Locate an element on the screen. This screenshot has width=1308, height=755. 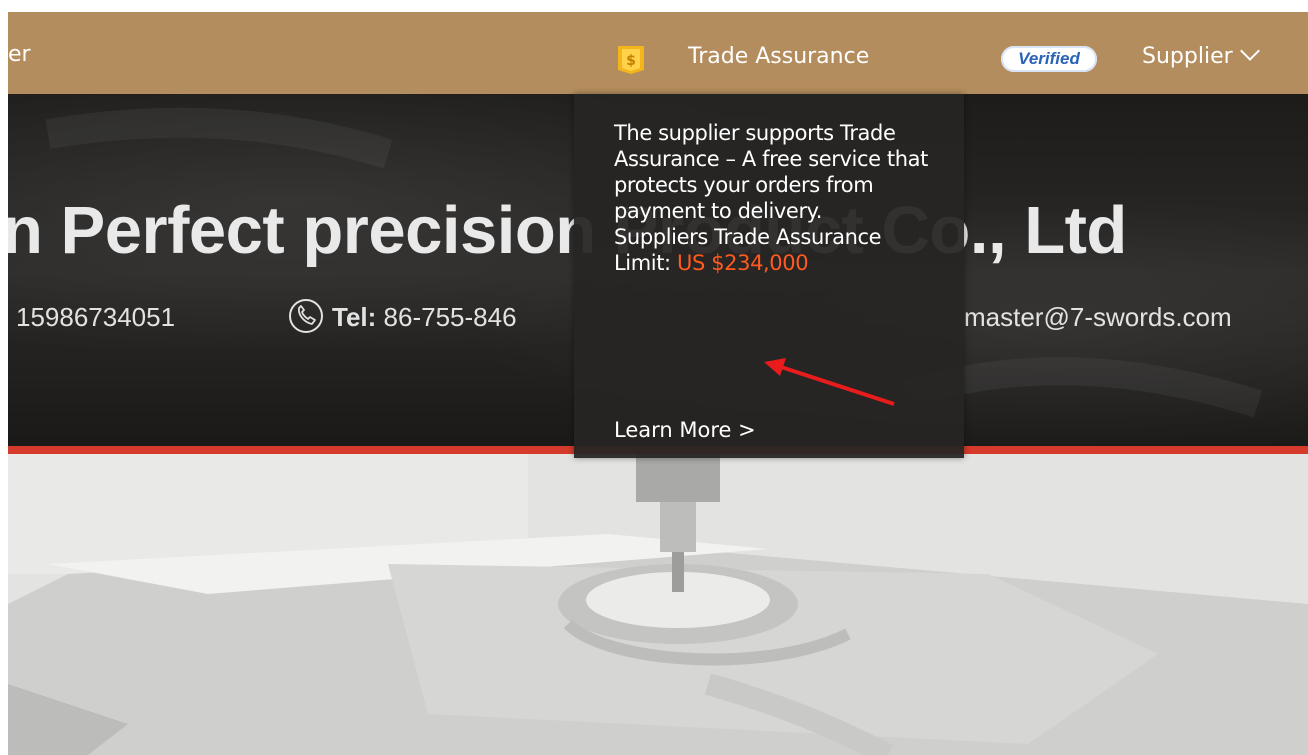
mobile-number: 15986734051 is located at coordinates (96, 317).